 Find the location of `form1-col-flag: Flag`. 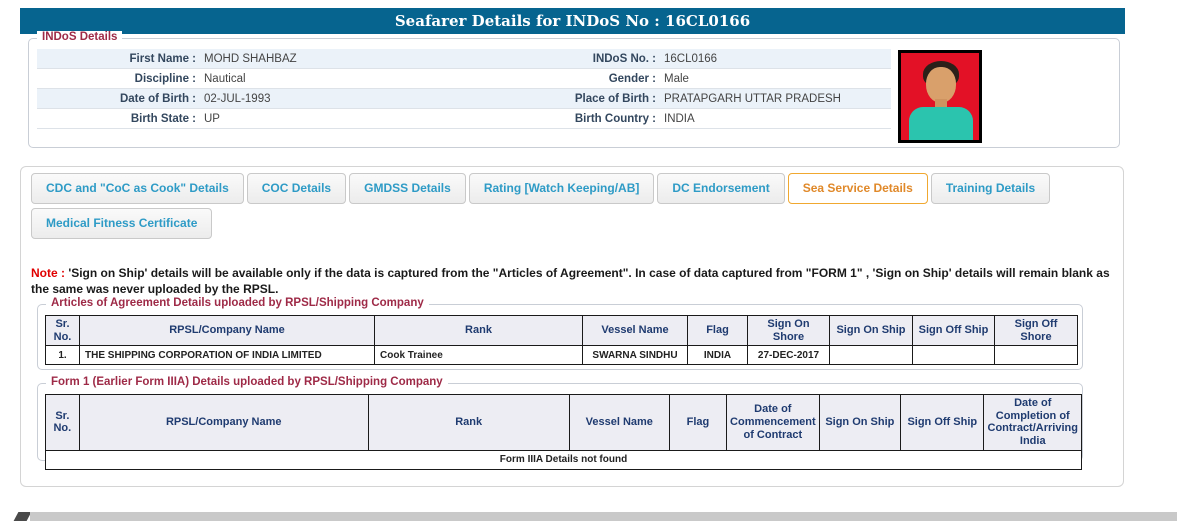

form1-col-flag: Flag is located at coordinates (698, 422).